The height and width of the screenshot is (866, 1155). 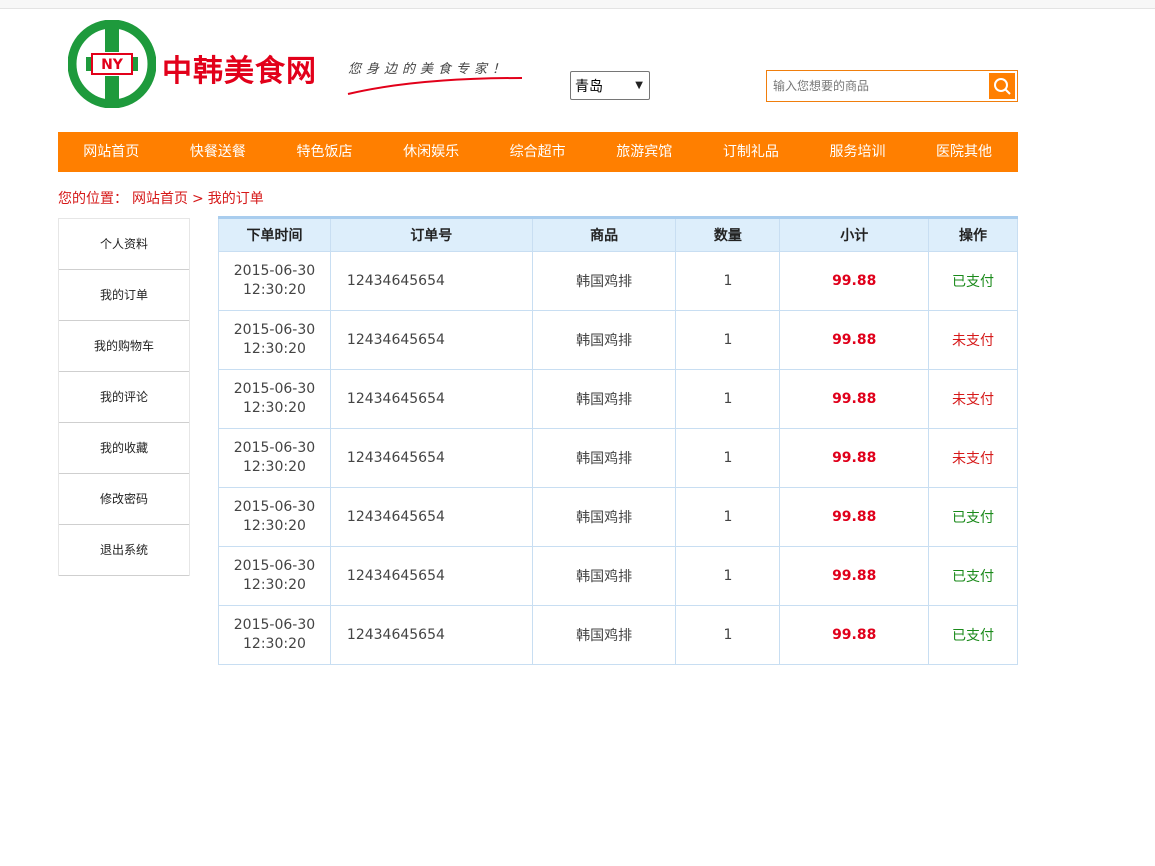 What do you see at coordinates (751, 152) in the screenshot?
I see `nav-item-gifts: 订制礼品` at bounding box center [751, 152].